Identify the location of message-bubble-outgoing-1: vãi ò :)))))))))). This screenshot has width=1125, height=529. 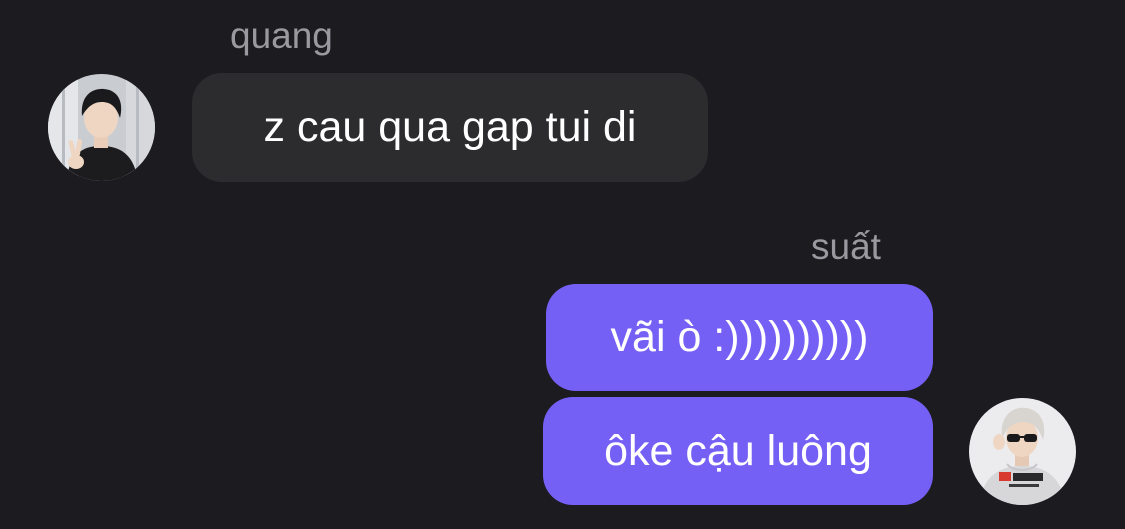
(739, 337).